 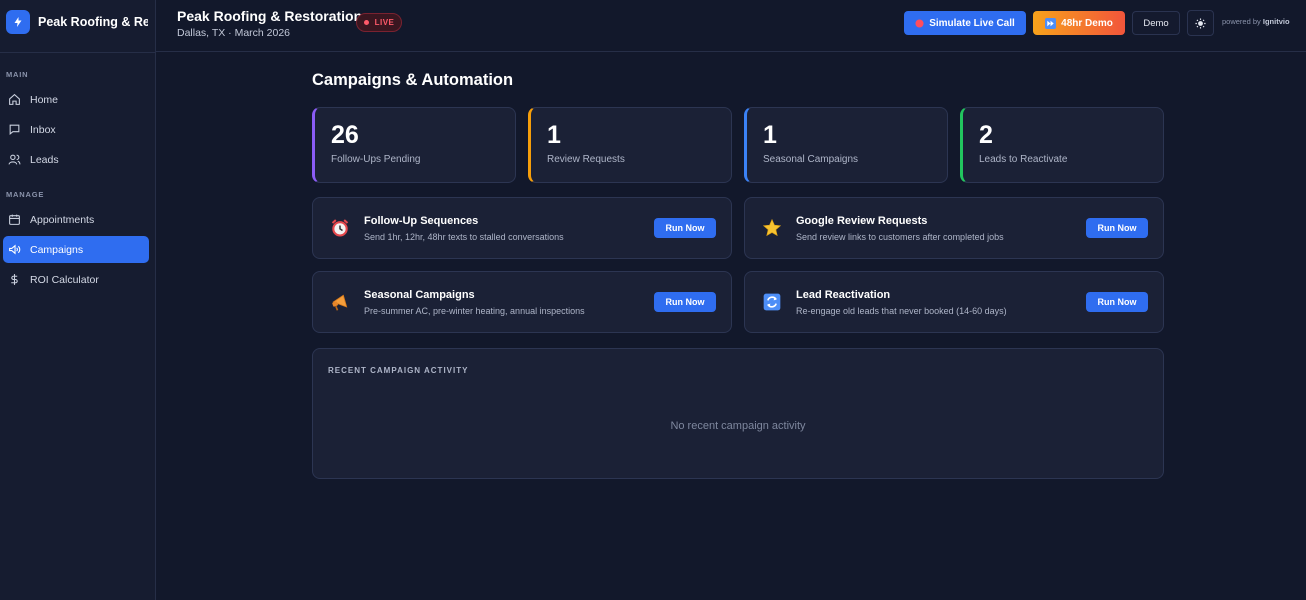 What do you see at coordinates (862, 221) in the screenshot?
I see `automation-title: Google Review Requests` at bounding box center [862, 221].